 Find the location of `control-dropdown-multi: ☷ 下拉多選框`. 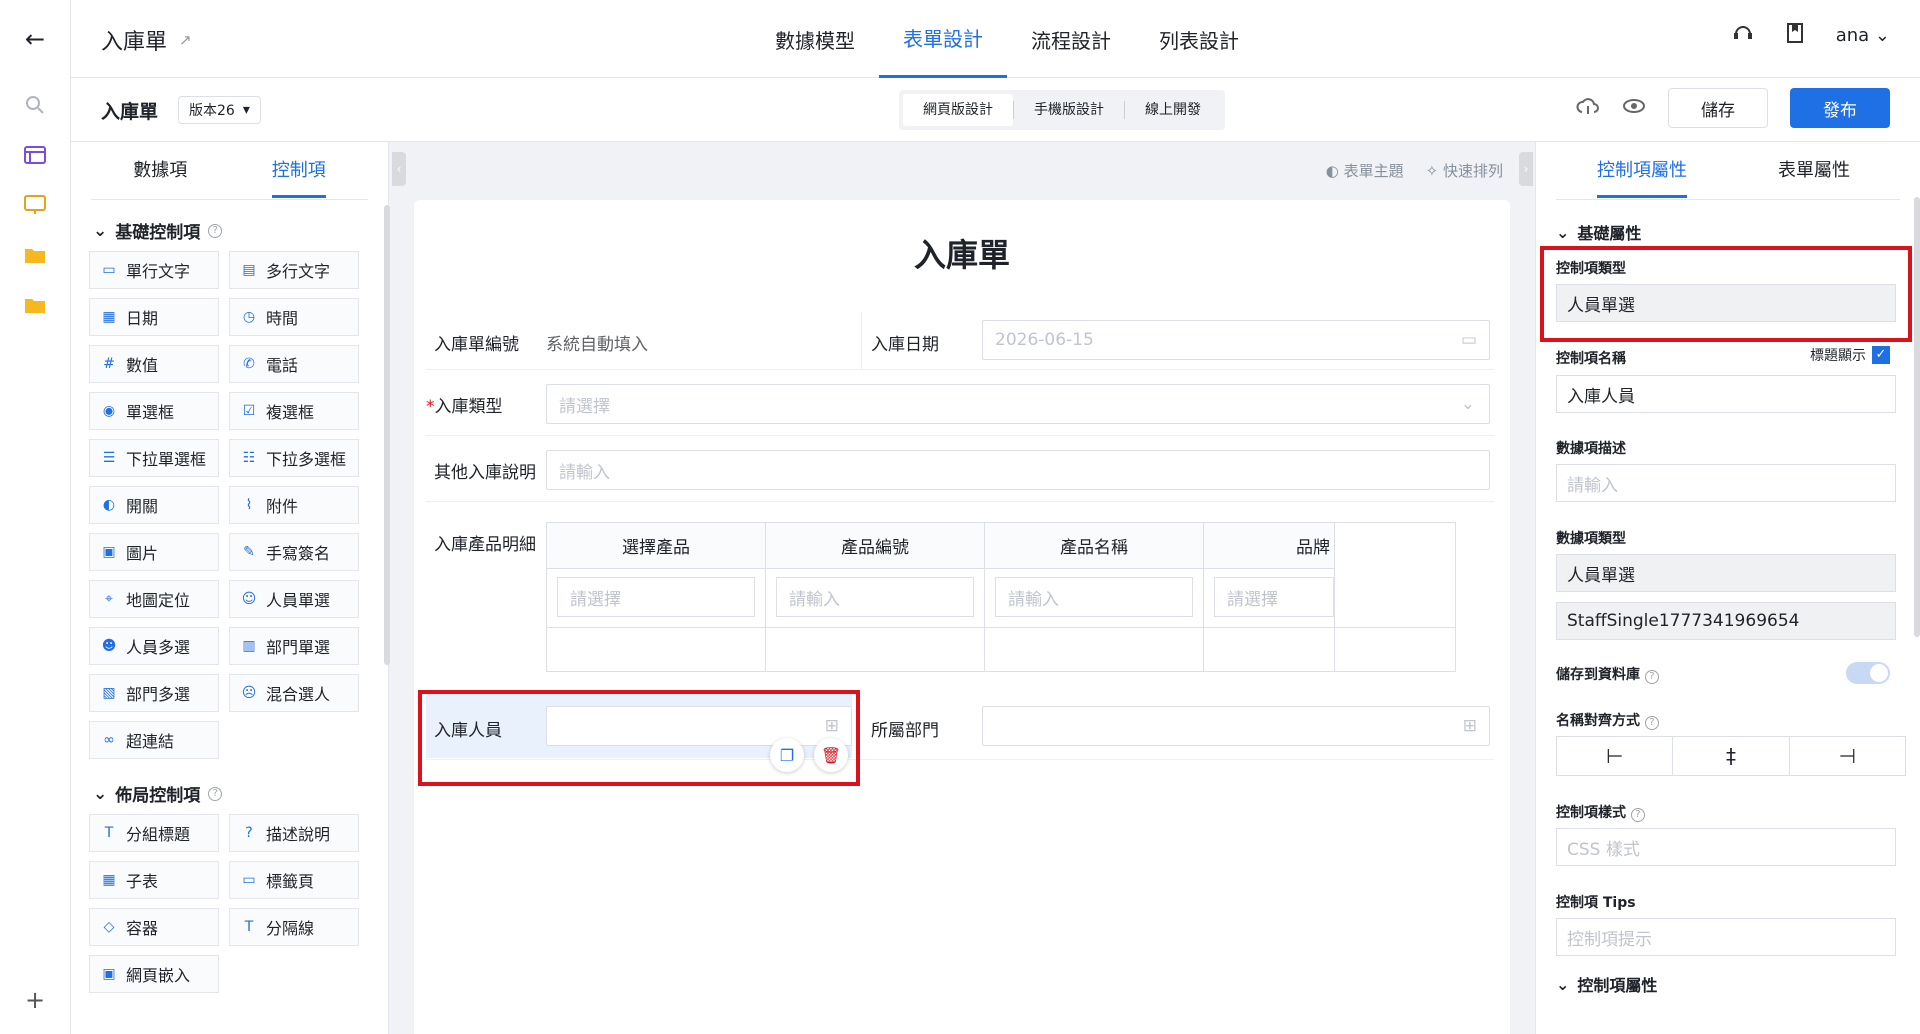

control-dropdown-multi: ☷ 下拉多選框 is located at coordinates (294, 458).